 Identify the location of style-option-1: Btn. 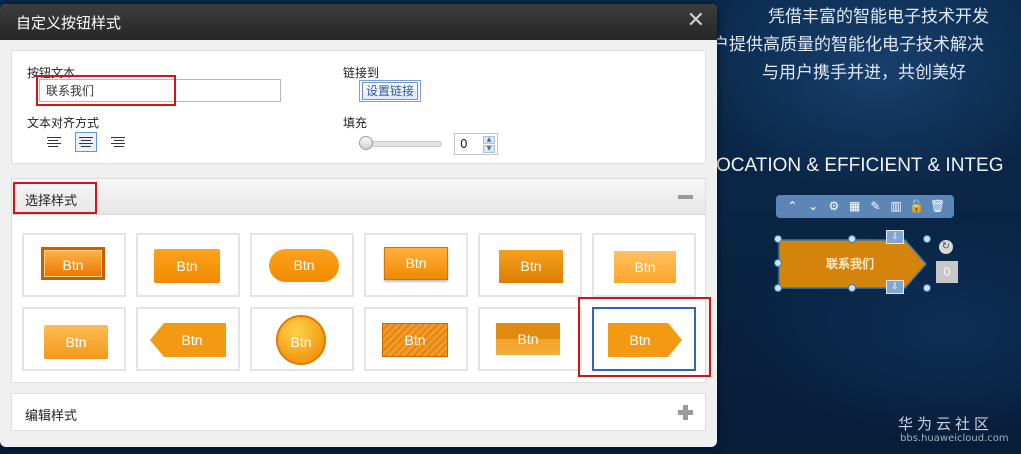
(74, 265).